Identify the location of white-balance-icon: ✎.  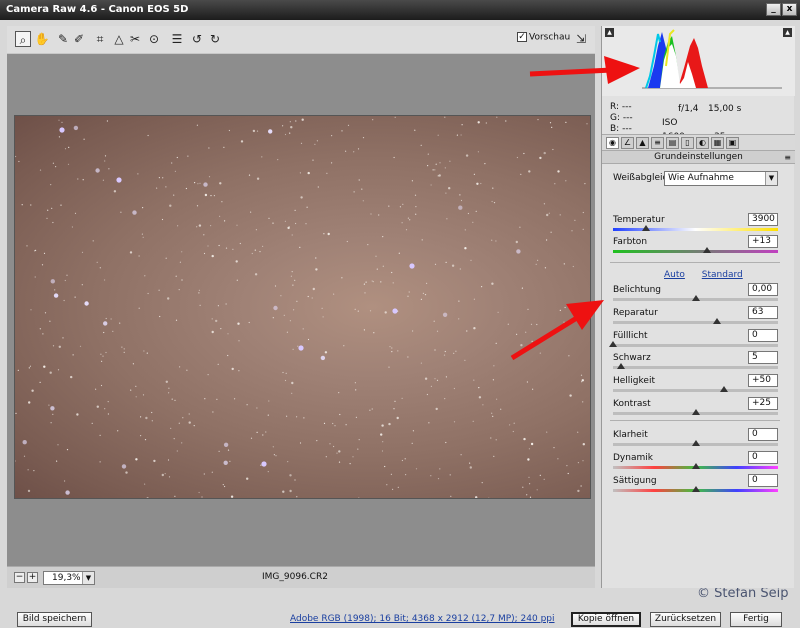
(63, 39).